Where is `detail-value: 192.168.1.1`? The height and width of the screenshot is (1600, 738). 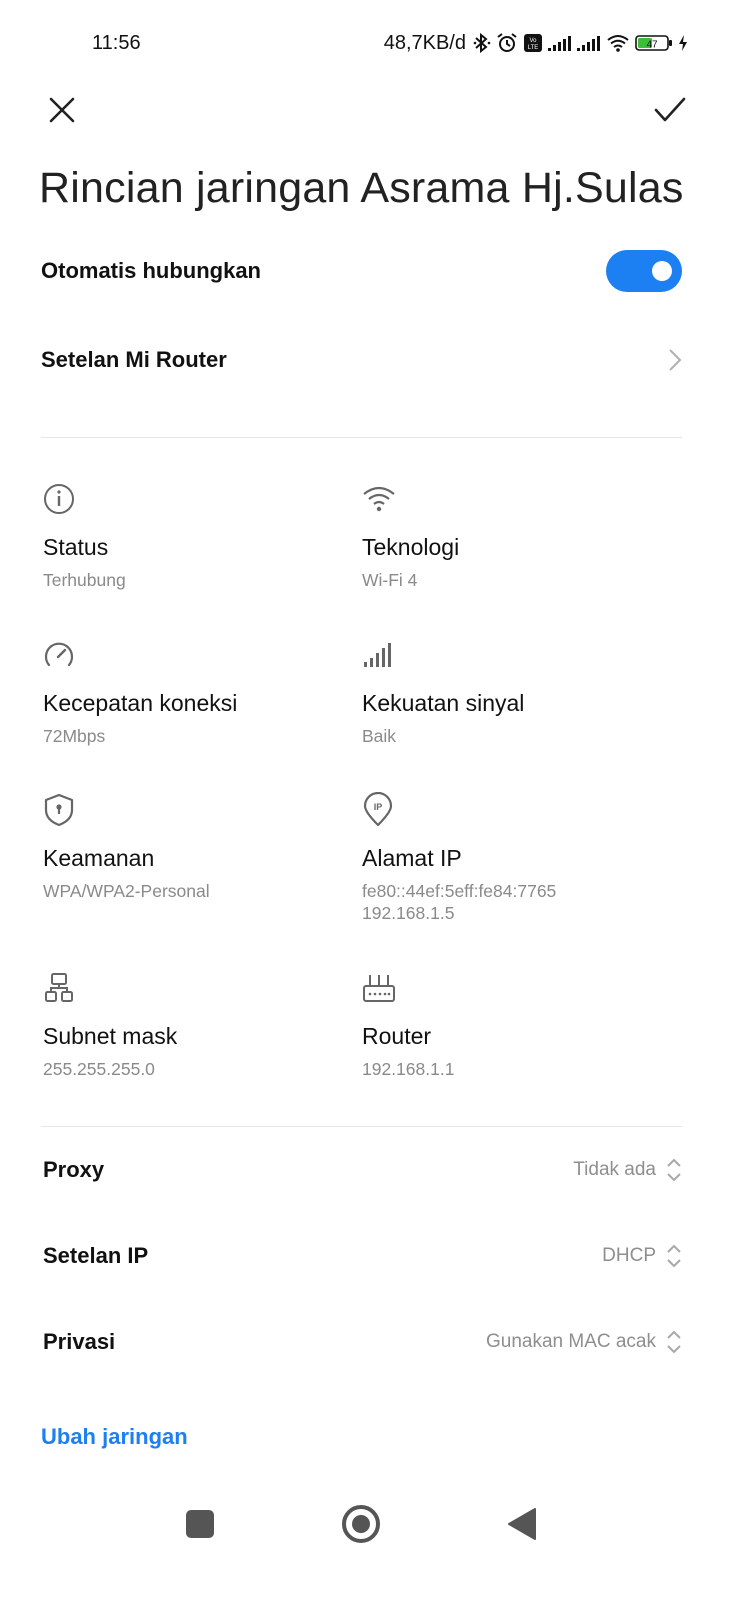 detail-value: 192.168.1.1 is located at coordinates (408, 1069).